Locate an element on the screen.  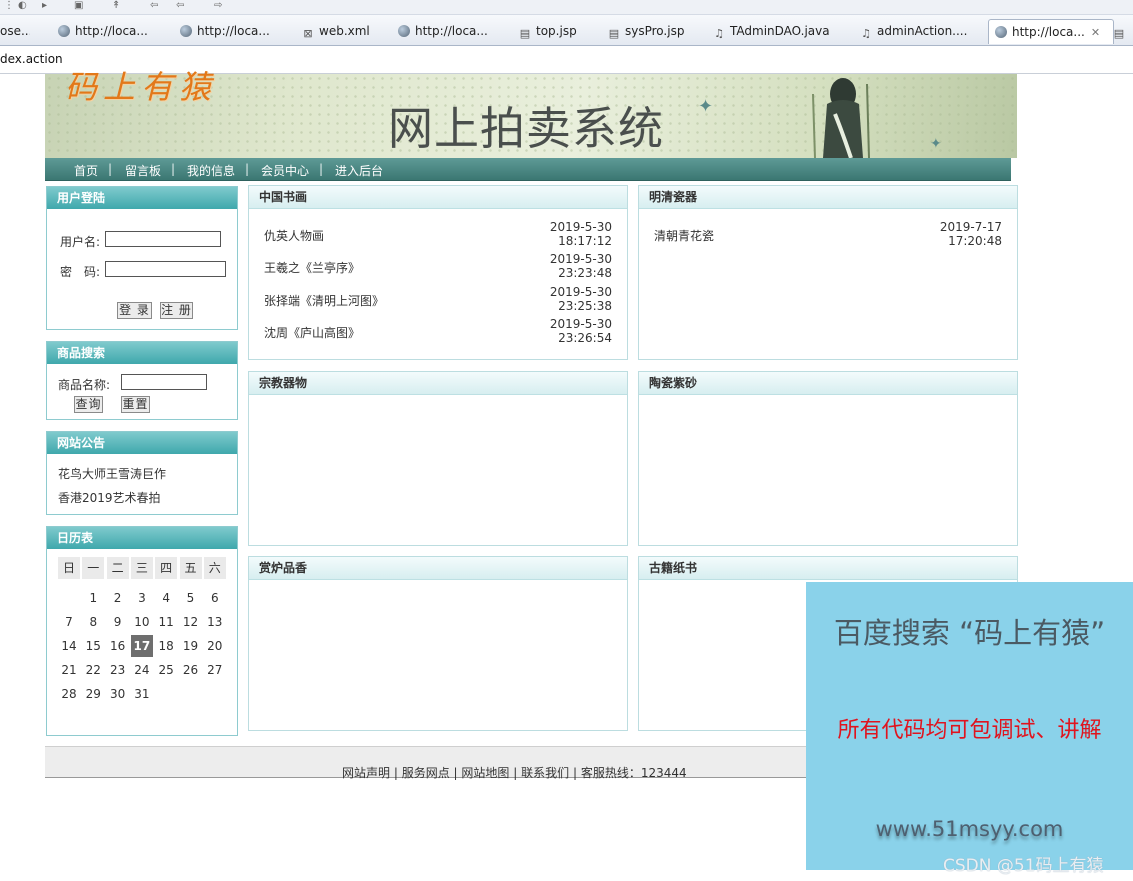
auction-item-link: 清朝青花瓷 is located at coordinates (684, 235).